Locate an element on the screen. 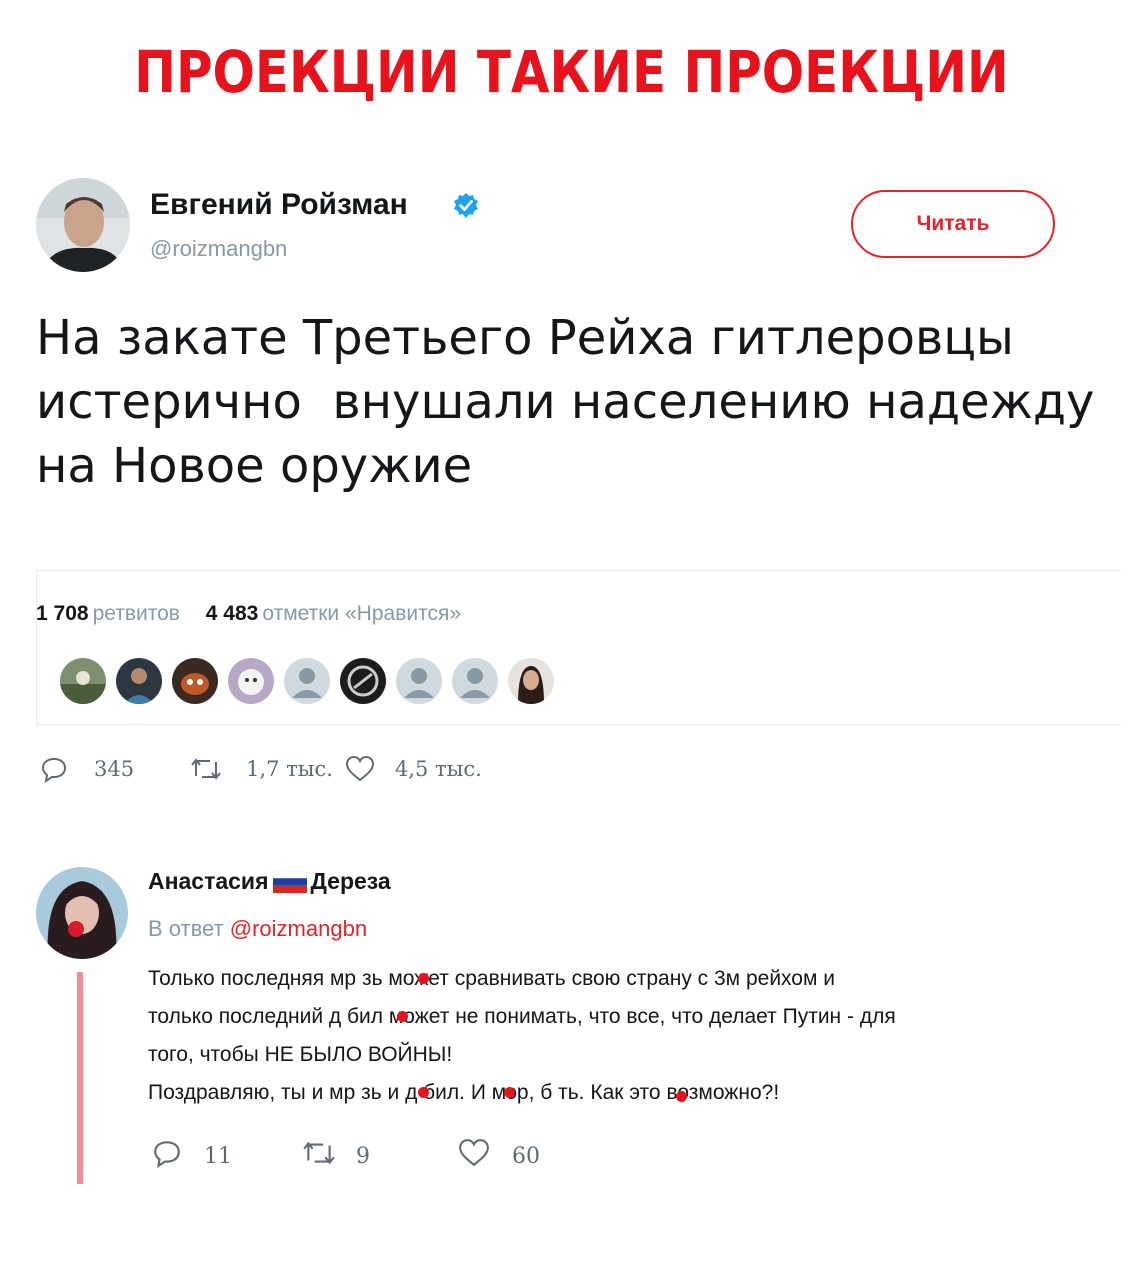 The height and width of the screenshot is (1280, 1143). follow-button: Читать is located at coordinates (953, 224).